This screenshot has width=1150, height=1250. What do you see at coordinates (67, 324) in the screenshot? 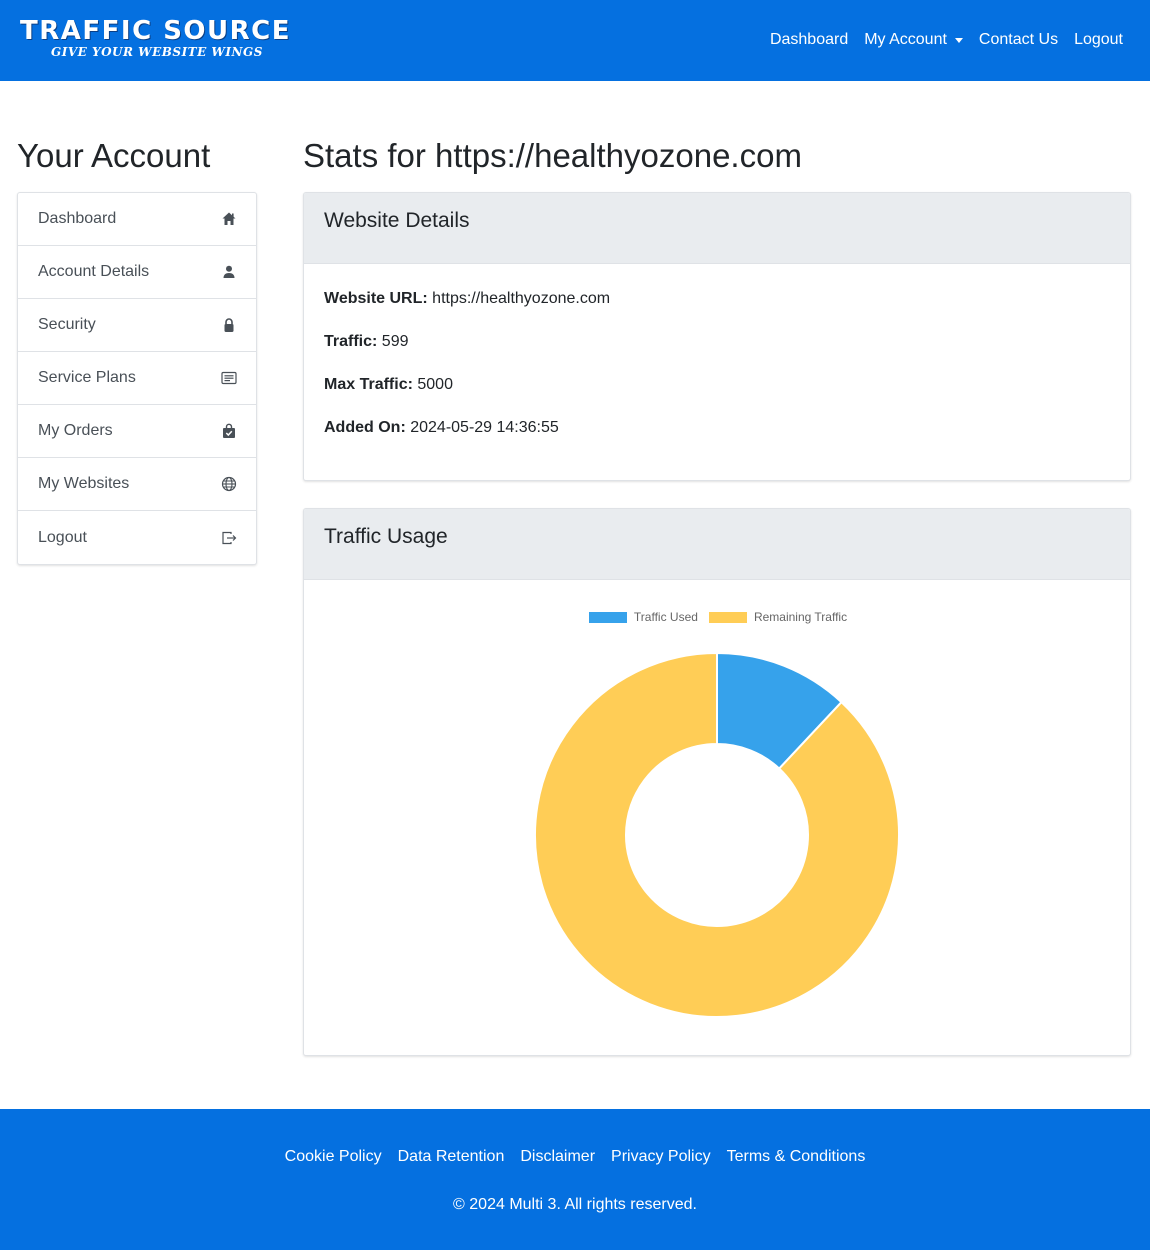
I see `sidebar-item-label: Security` at bounding box center [67, 324].